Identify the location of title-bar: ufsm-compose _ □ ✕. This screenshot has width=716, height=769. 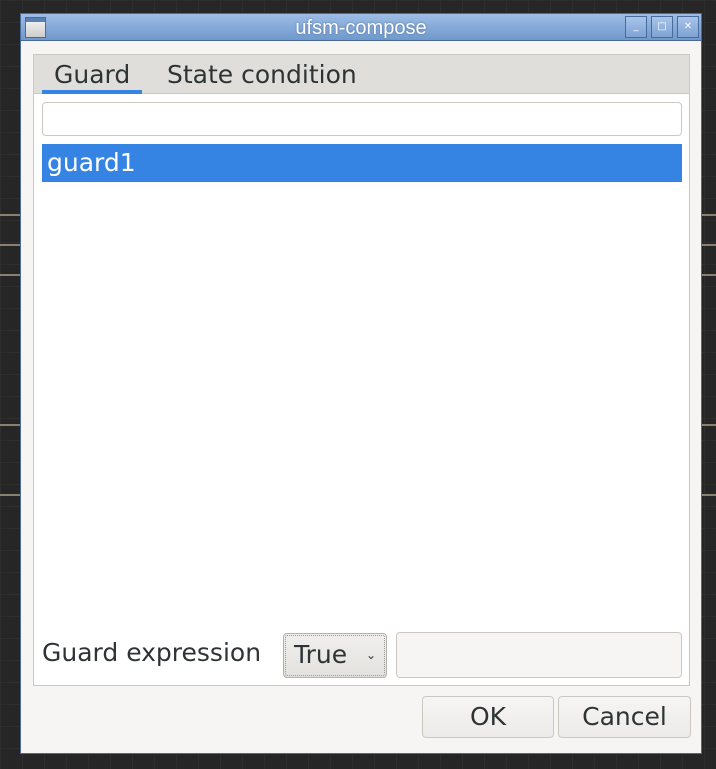
(361, 27).